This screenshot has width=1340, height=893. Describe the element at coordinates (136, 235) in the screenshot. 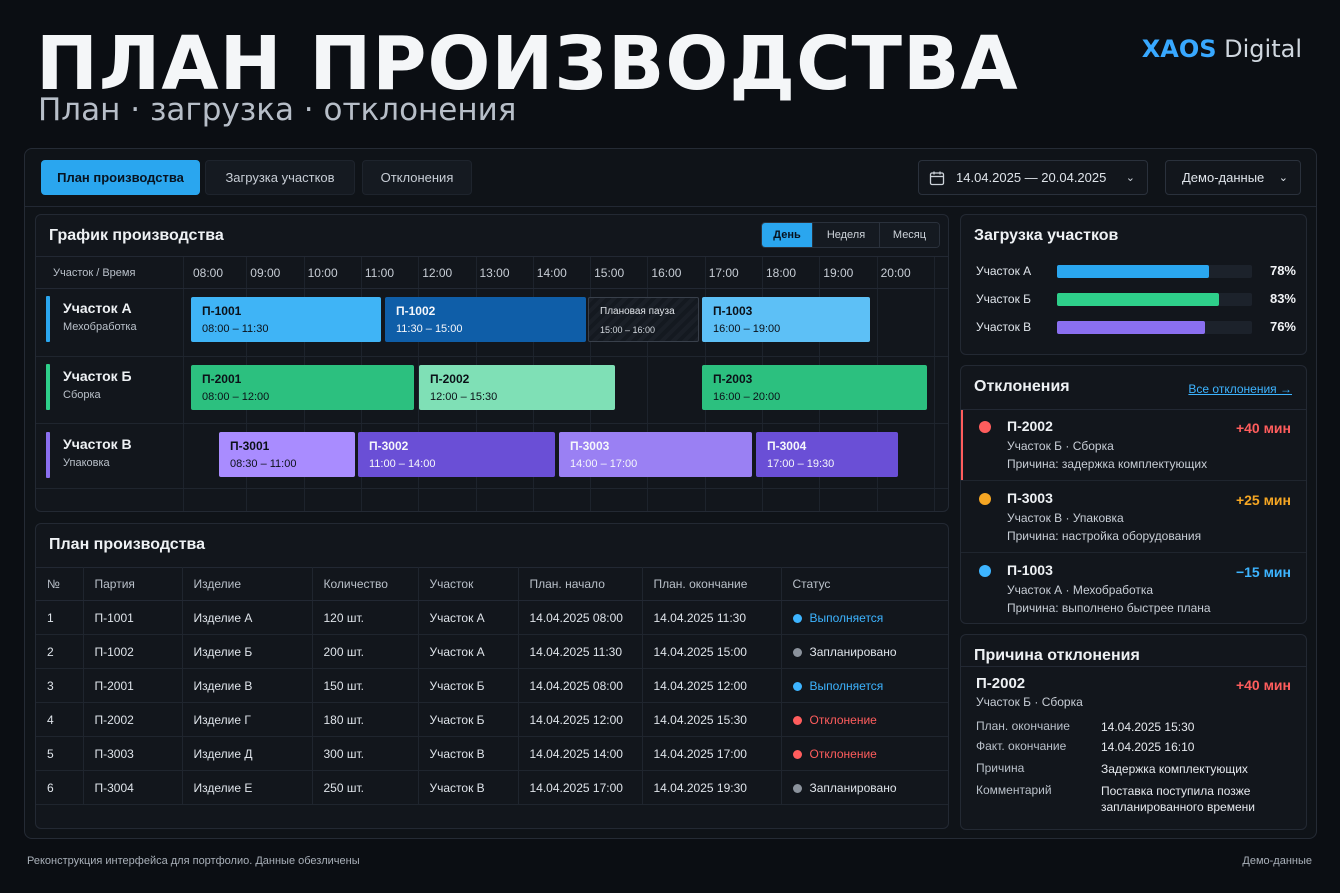

I see `gantt-title: График производства` at that location.